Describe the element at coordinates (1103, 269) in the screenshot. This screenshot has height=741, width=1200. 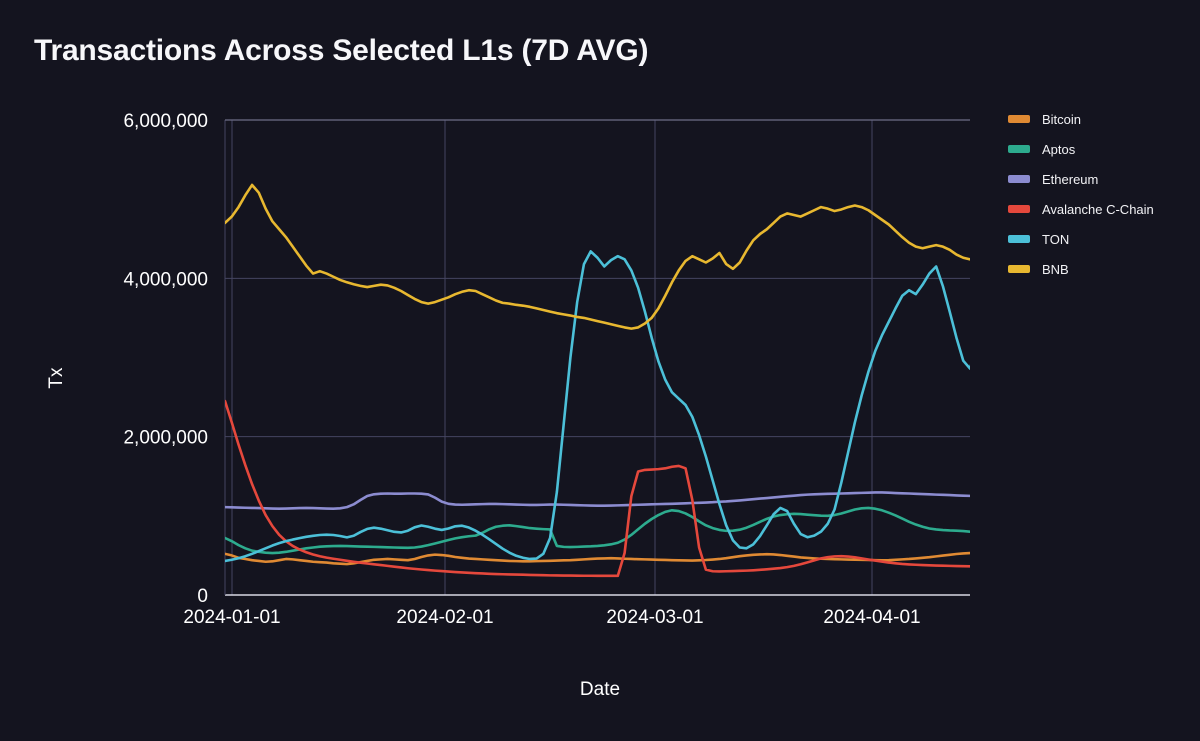
I see `legend-item-bnb: BNB` at that location.